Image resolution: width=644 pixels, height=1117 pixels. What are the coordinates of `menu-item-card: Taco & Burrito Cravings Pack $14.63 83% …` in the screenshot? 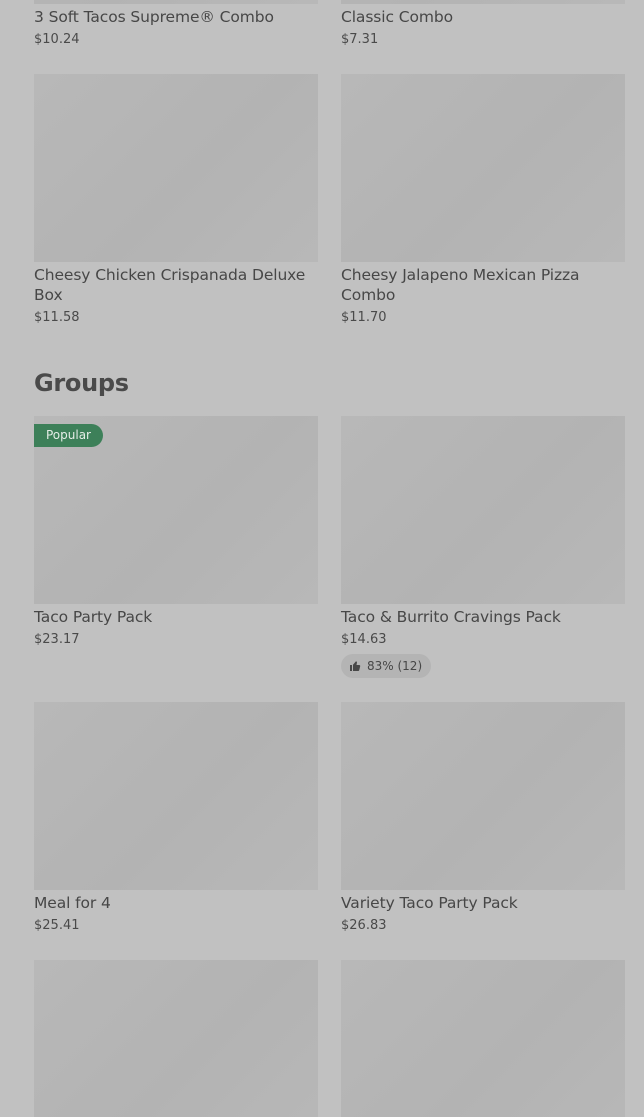 It's located at (483, 548).